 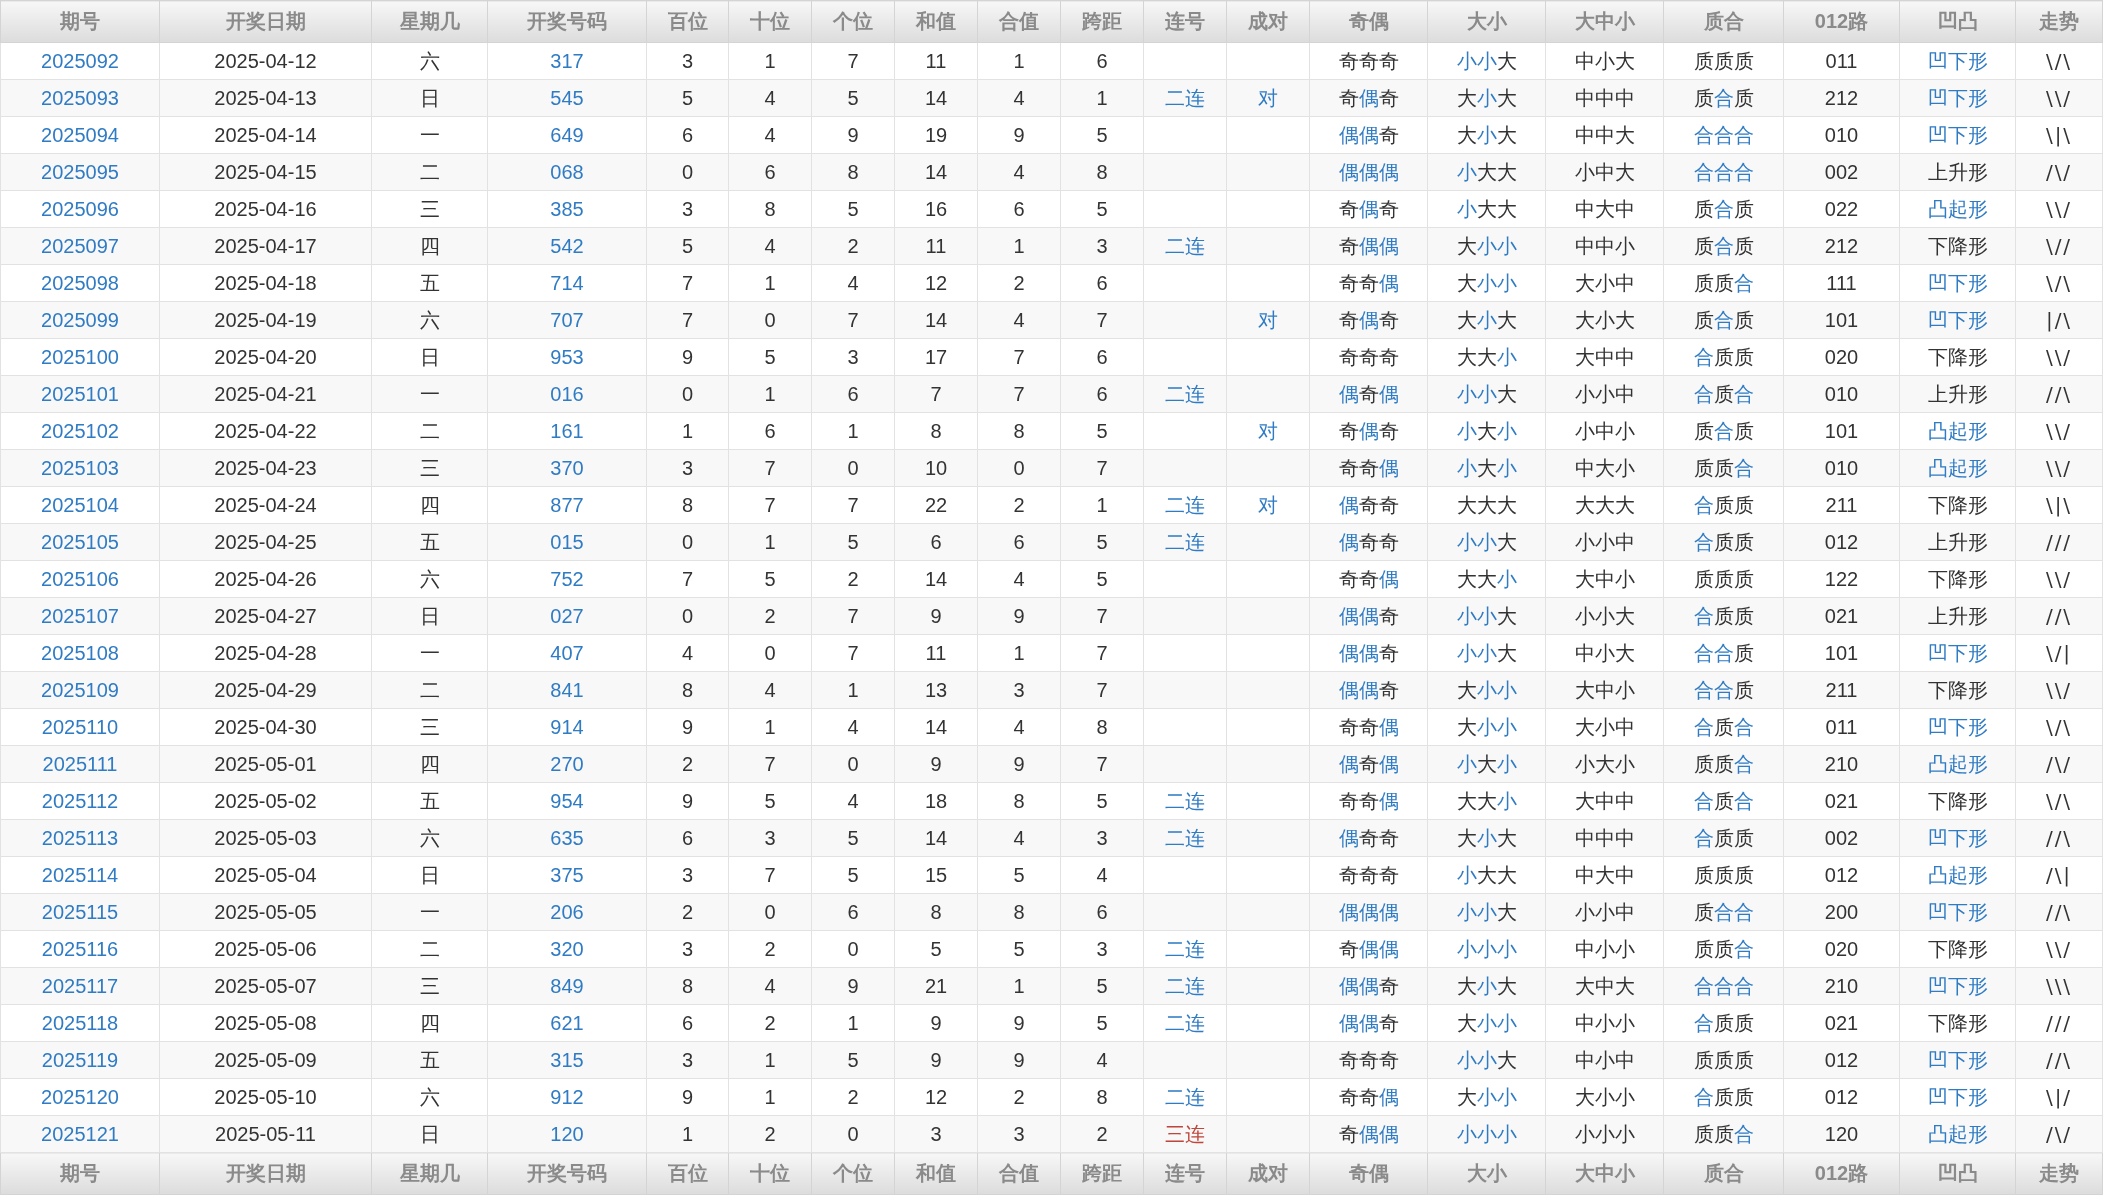 What do you see at coordinates (567, 171) in the screenshot?
I see `number-link: 068` at bounding box center [567, 171].